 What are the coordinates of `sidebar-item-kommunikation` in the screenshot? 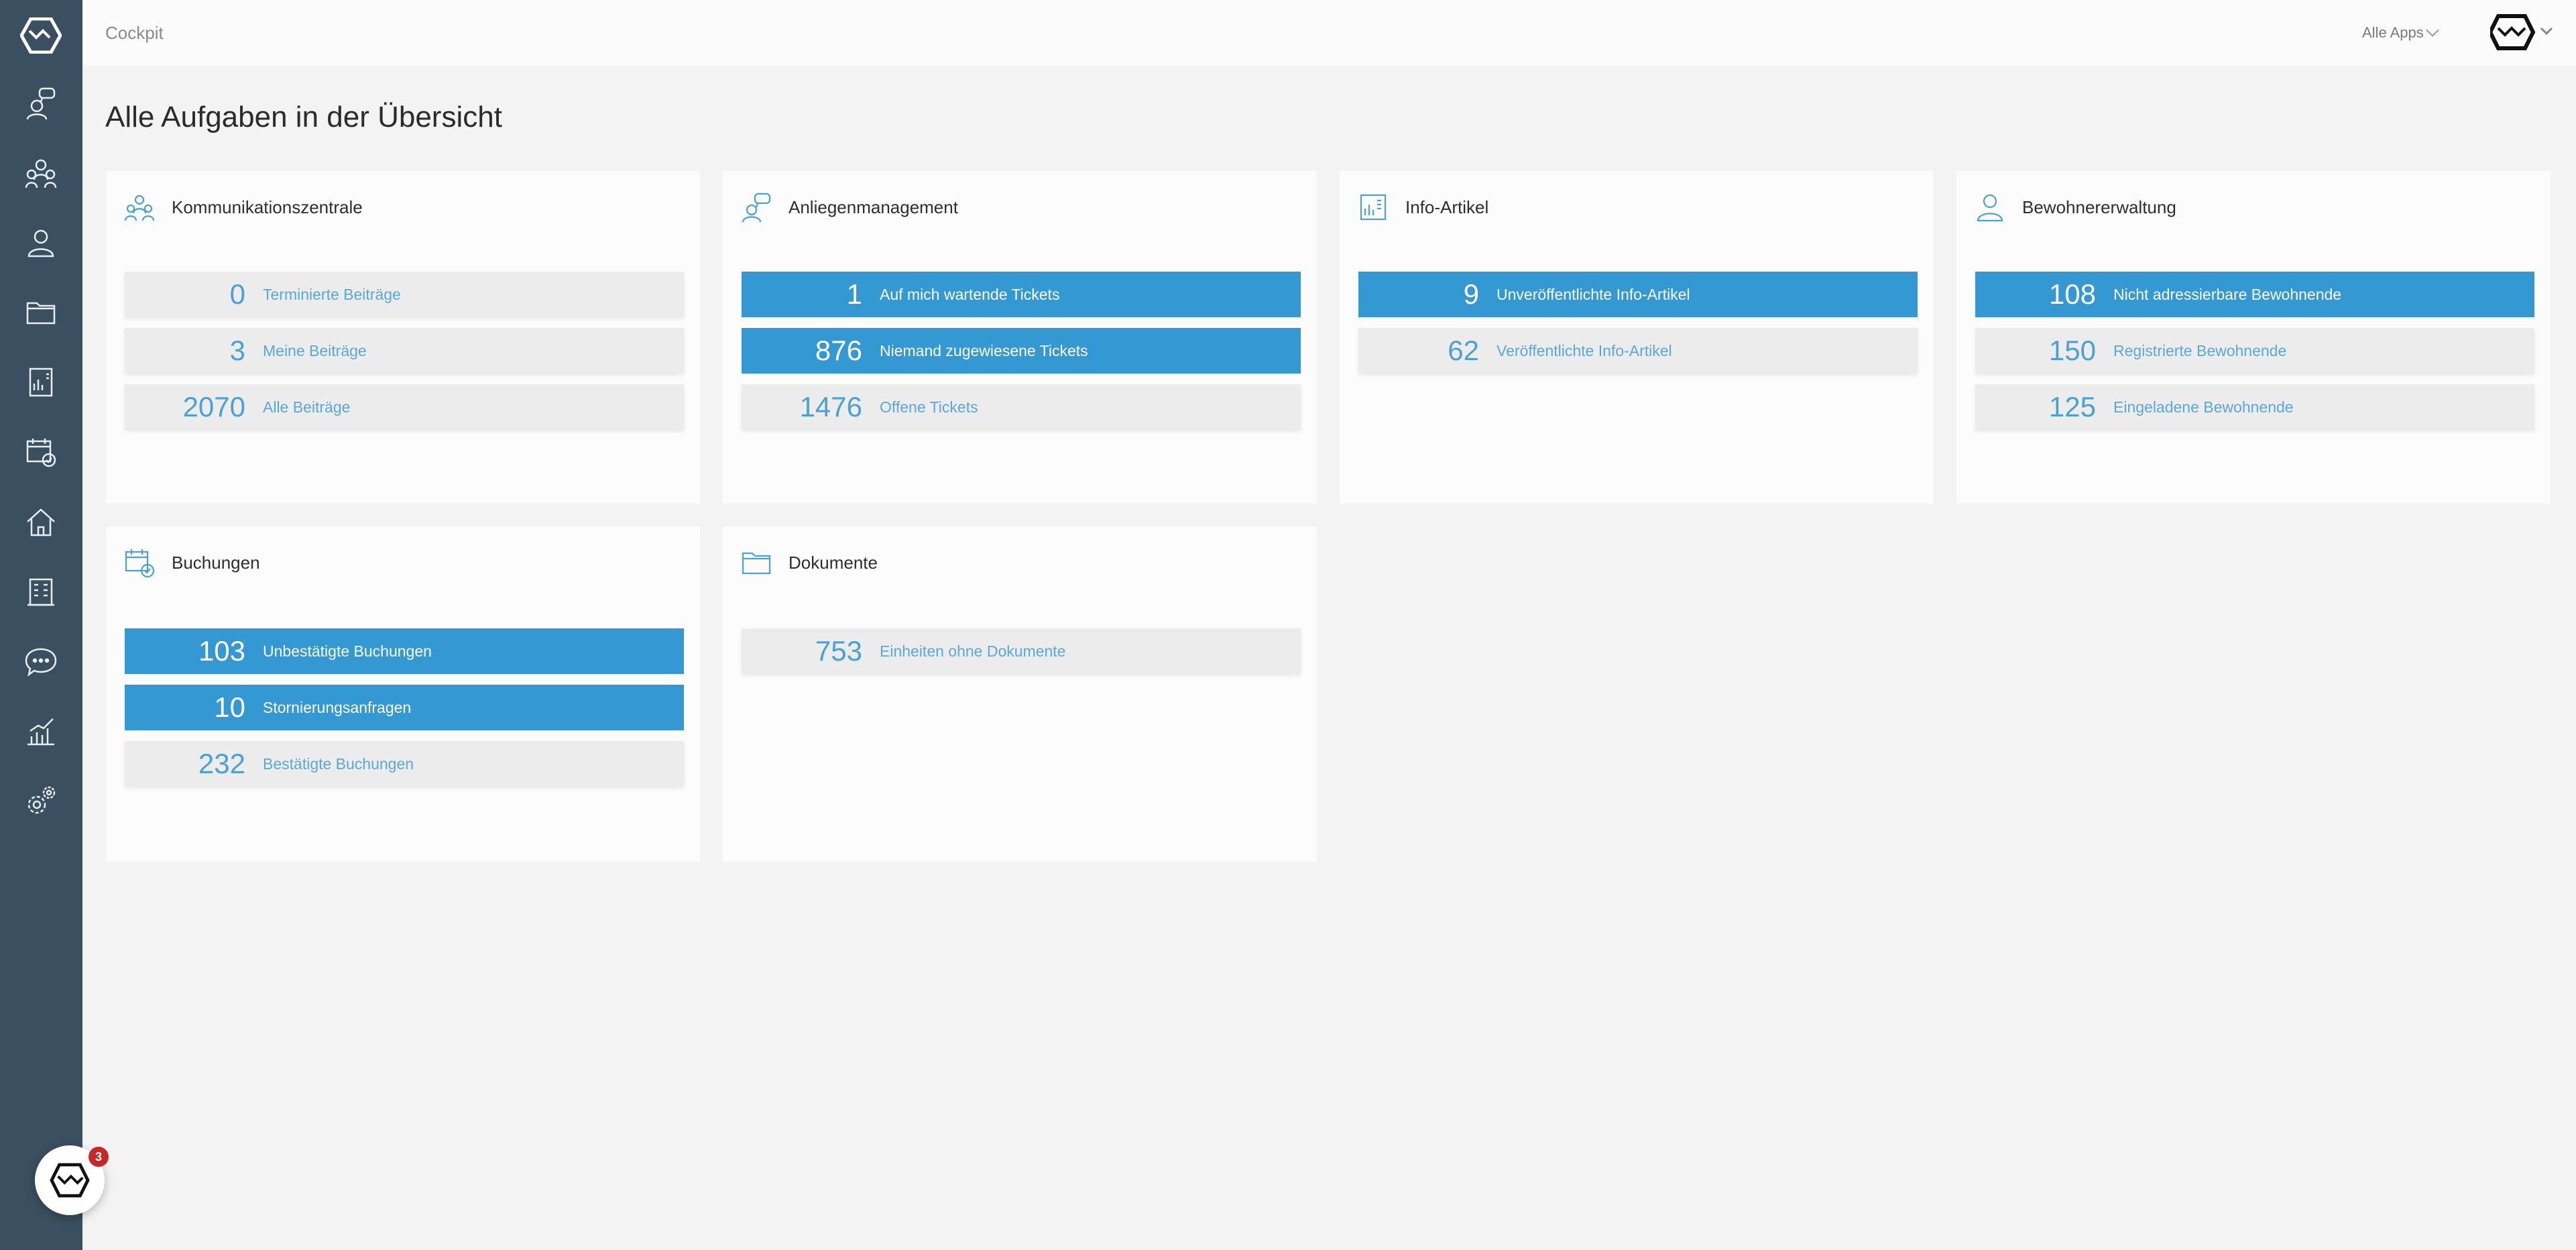 It's located at (41, 173).